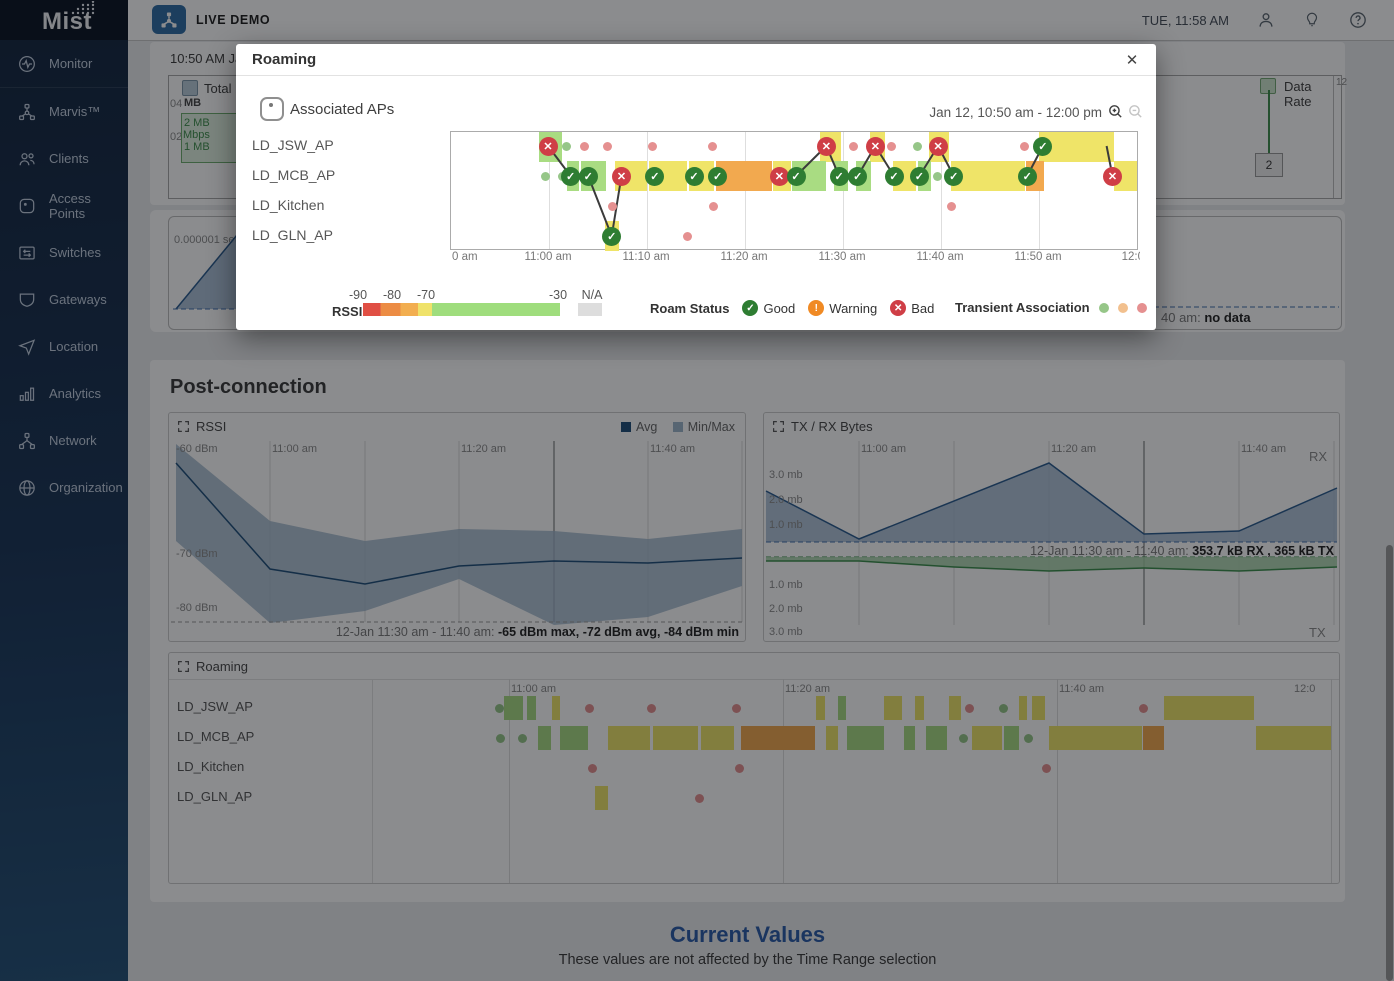 This screenshot has width=1394, height=981. Describe the element at coordinates (940, 257) in the screenshot. I see `x-tick: 11:40 am` at that location.